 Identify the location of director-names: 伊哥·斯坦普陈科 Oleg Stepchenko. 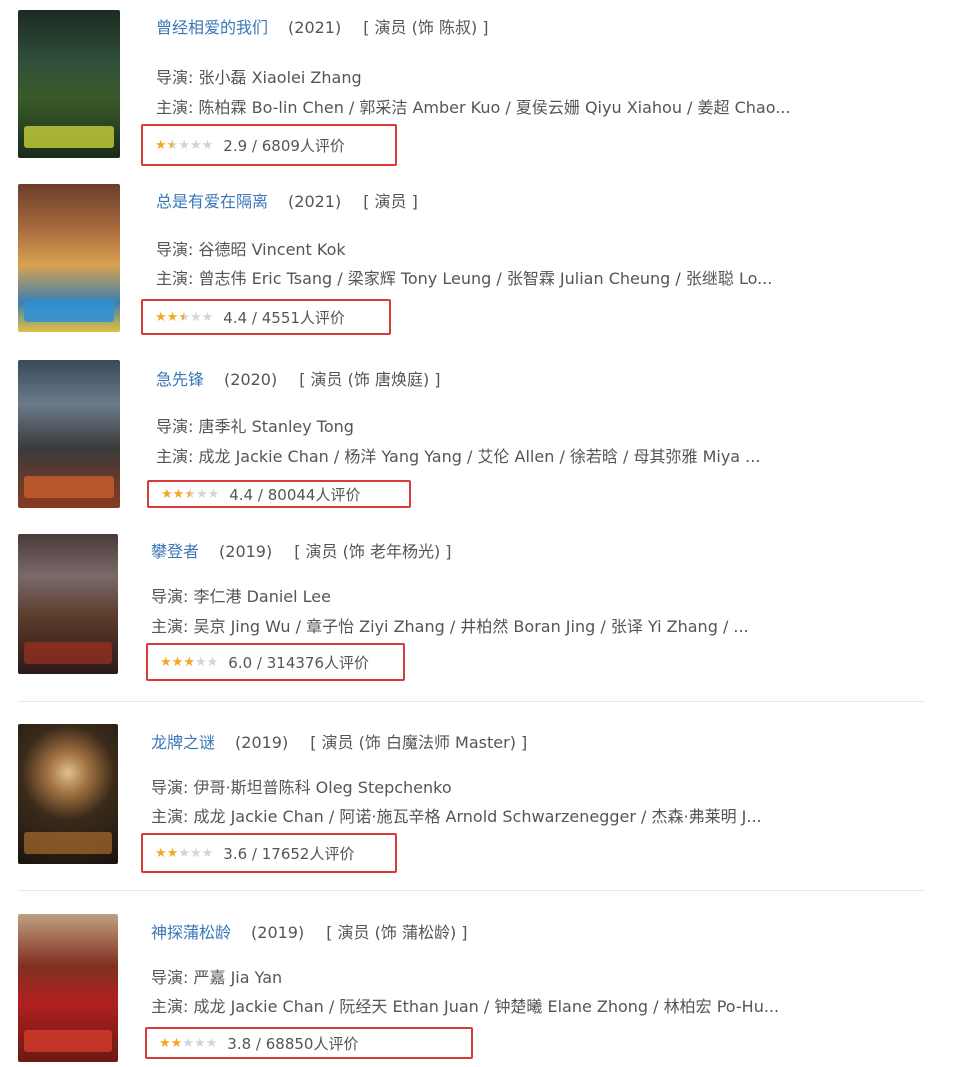
(322, 787).